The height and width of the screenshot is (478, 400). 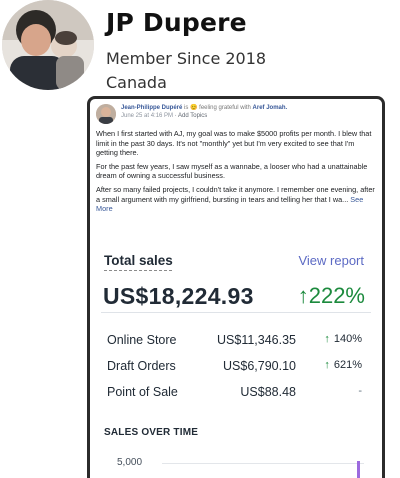 I want to click on row-amount: US$6,790.10, so click(x=259, y=366).